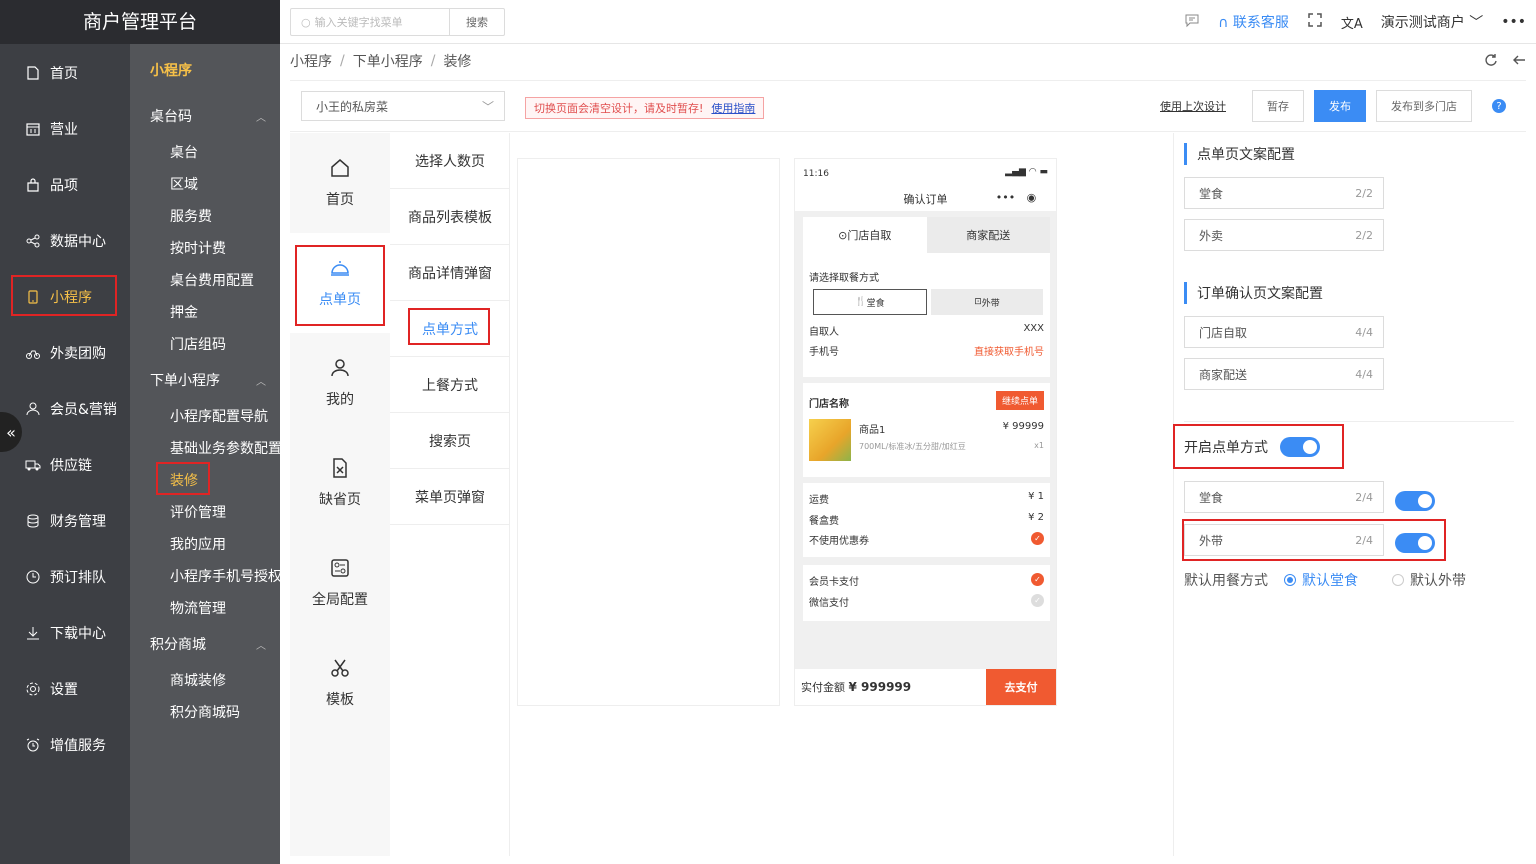  I want to click on subnav-item: 区域, so click(184, 184).